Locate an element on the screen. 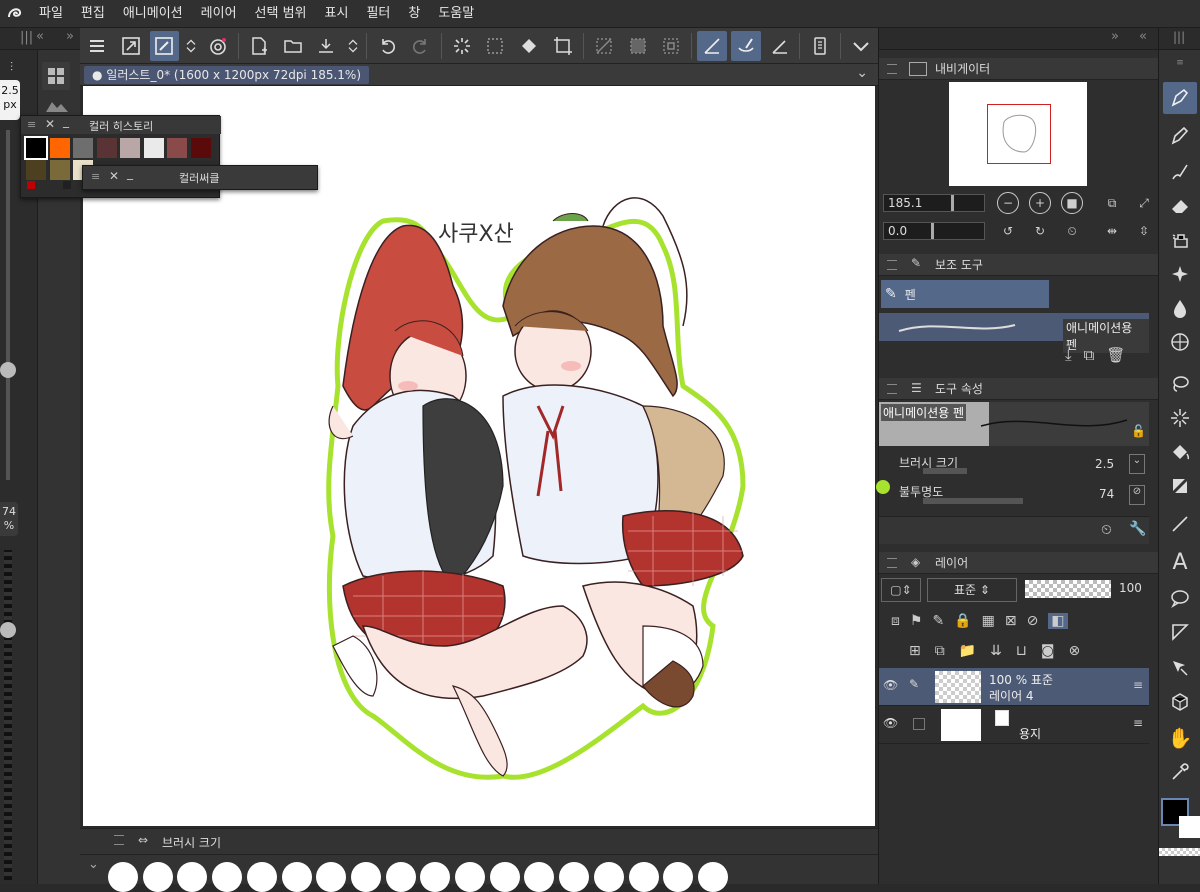 Image resolution: width=1200 pixels, height=892 pixels. rotation-slider-thumb is located at coordinates (932, 231).